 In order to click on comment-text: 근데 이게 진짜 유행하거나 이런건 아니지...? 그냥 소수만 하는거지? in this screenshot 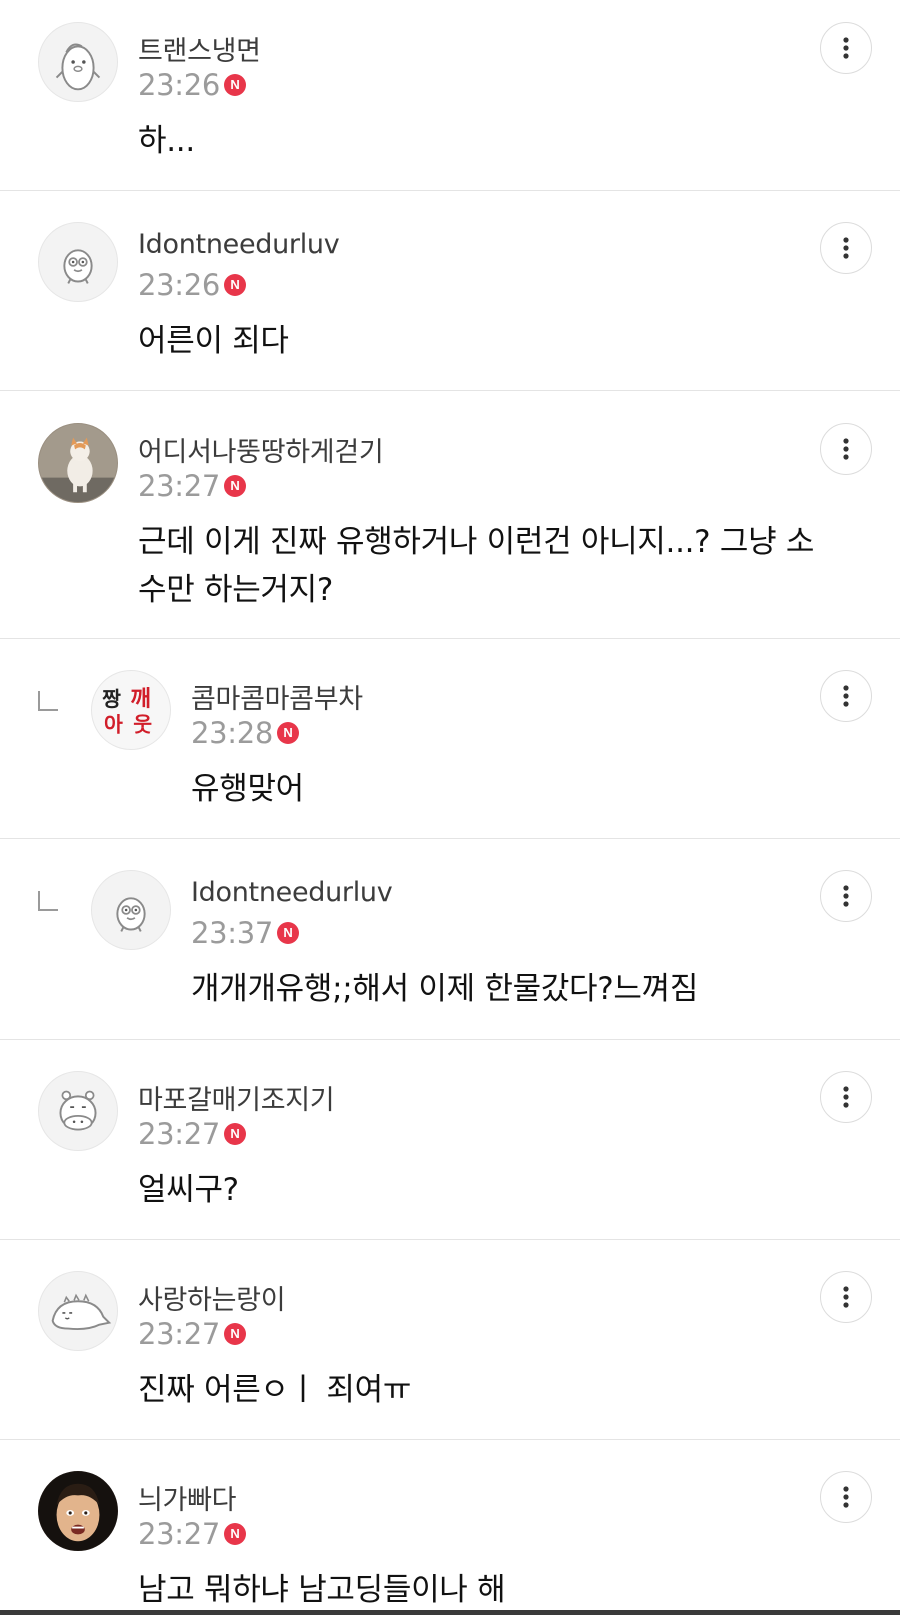, I will do `click(476, 566)`.